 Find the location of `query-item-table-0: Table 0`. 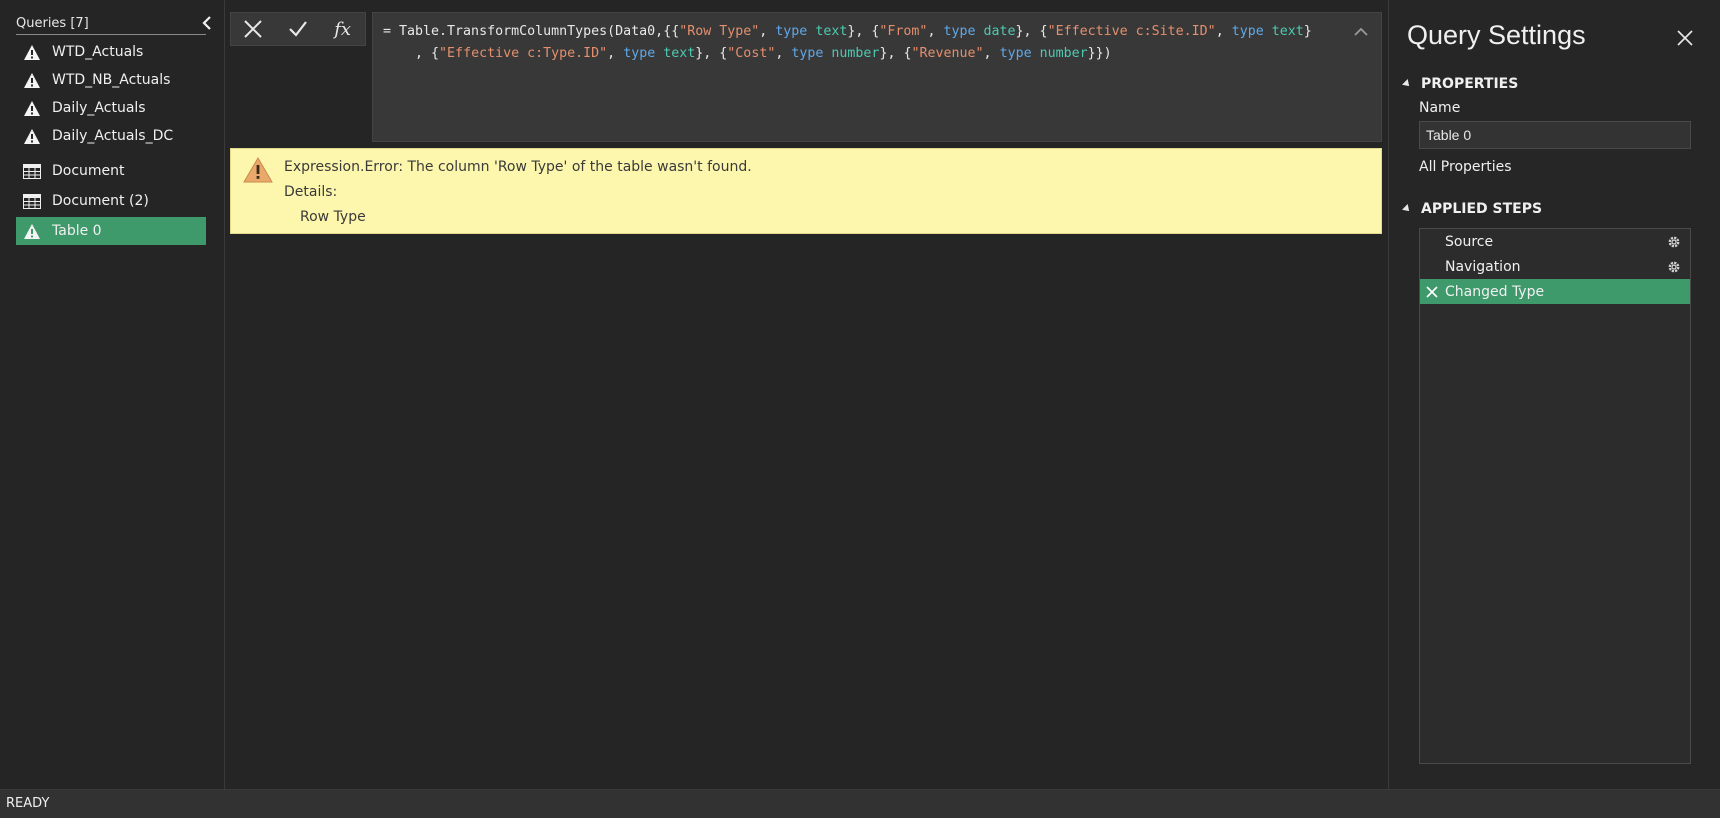

query-item-table-0: Table 0 is located at coordinates (111, 231).